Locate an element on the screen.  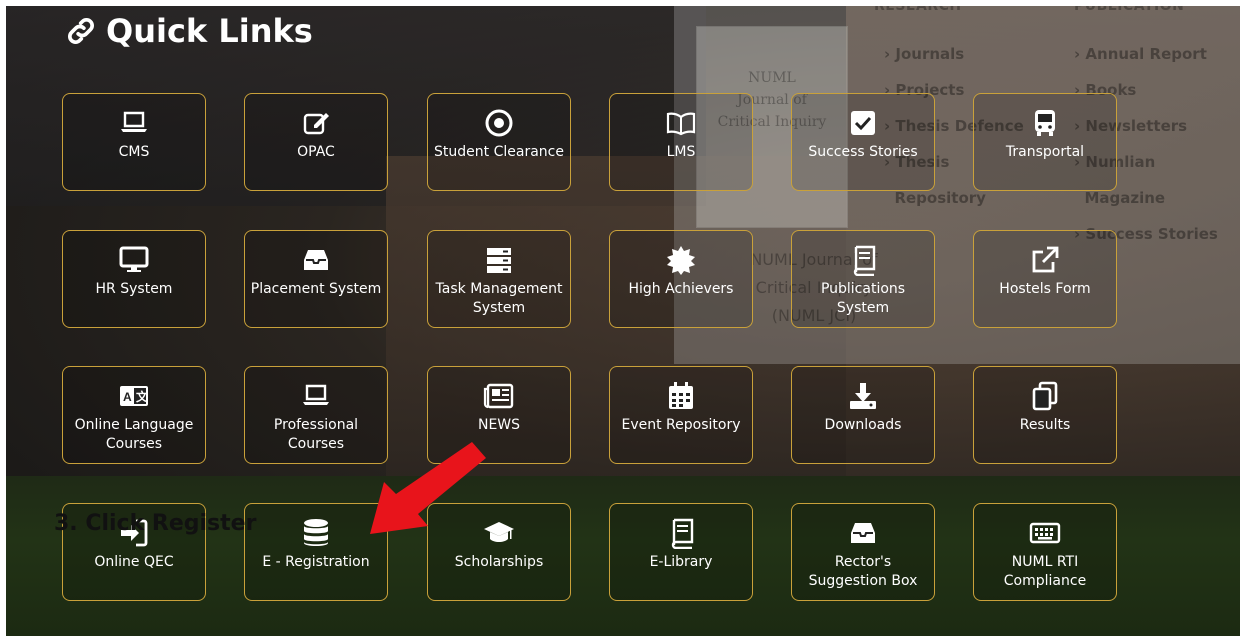
quick-link-label: Professional Courses is located at coordinates (316, 434).